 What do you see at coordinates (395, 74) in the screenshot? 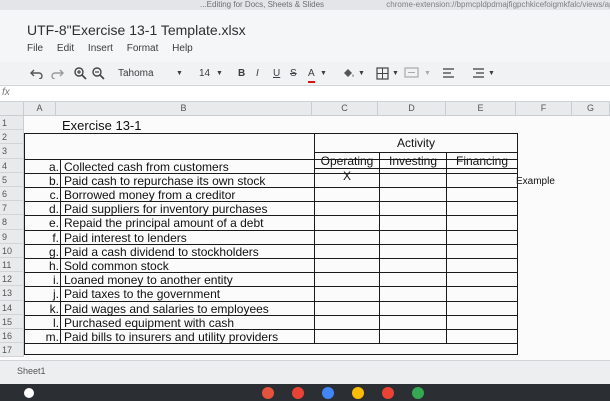
I see `borders-chevron-icon: ▼` at bounding box center [395, 74].